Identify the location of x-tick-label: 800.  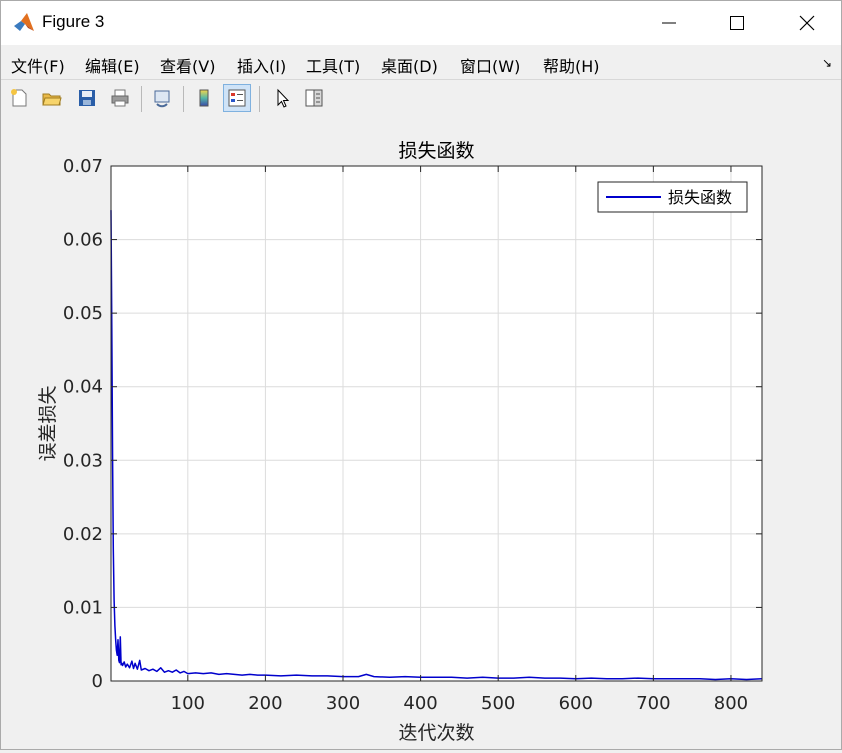
(731, 703).